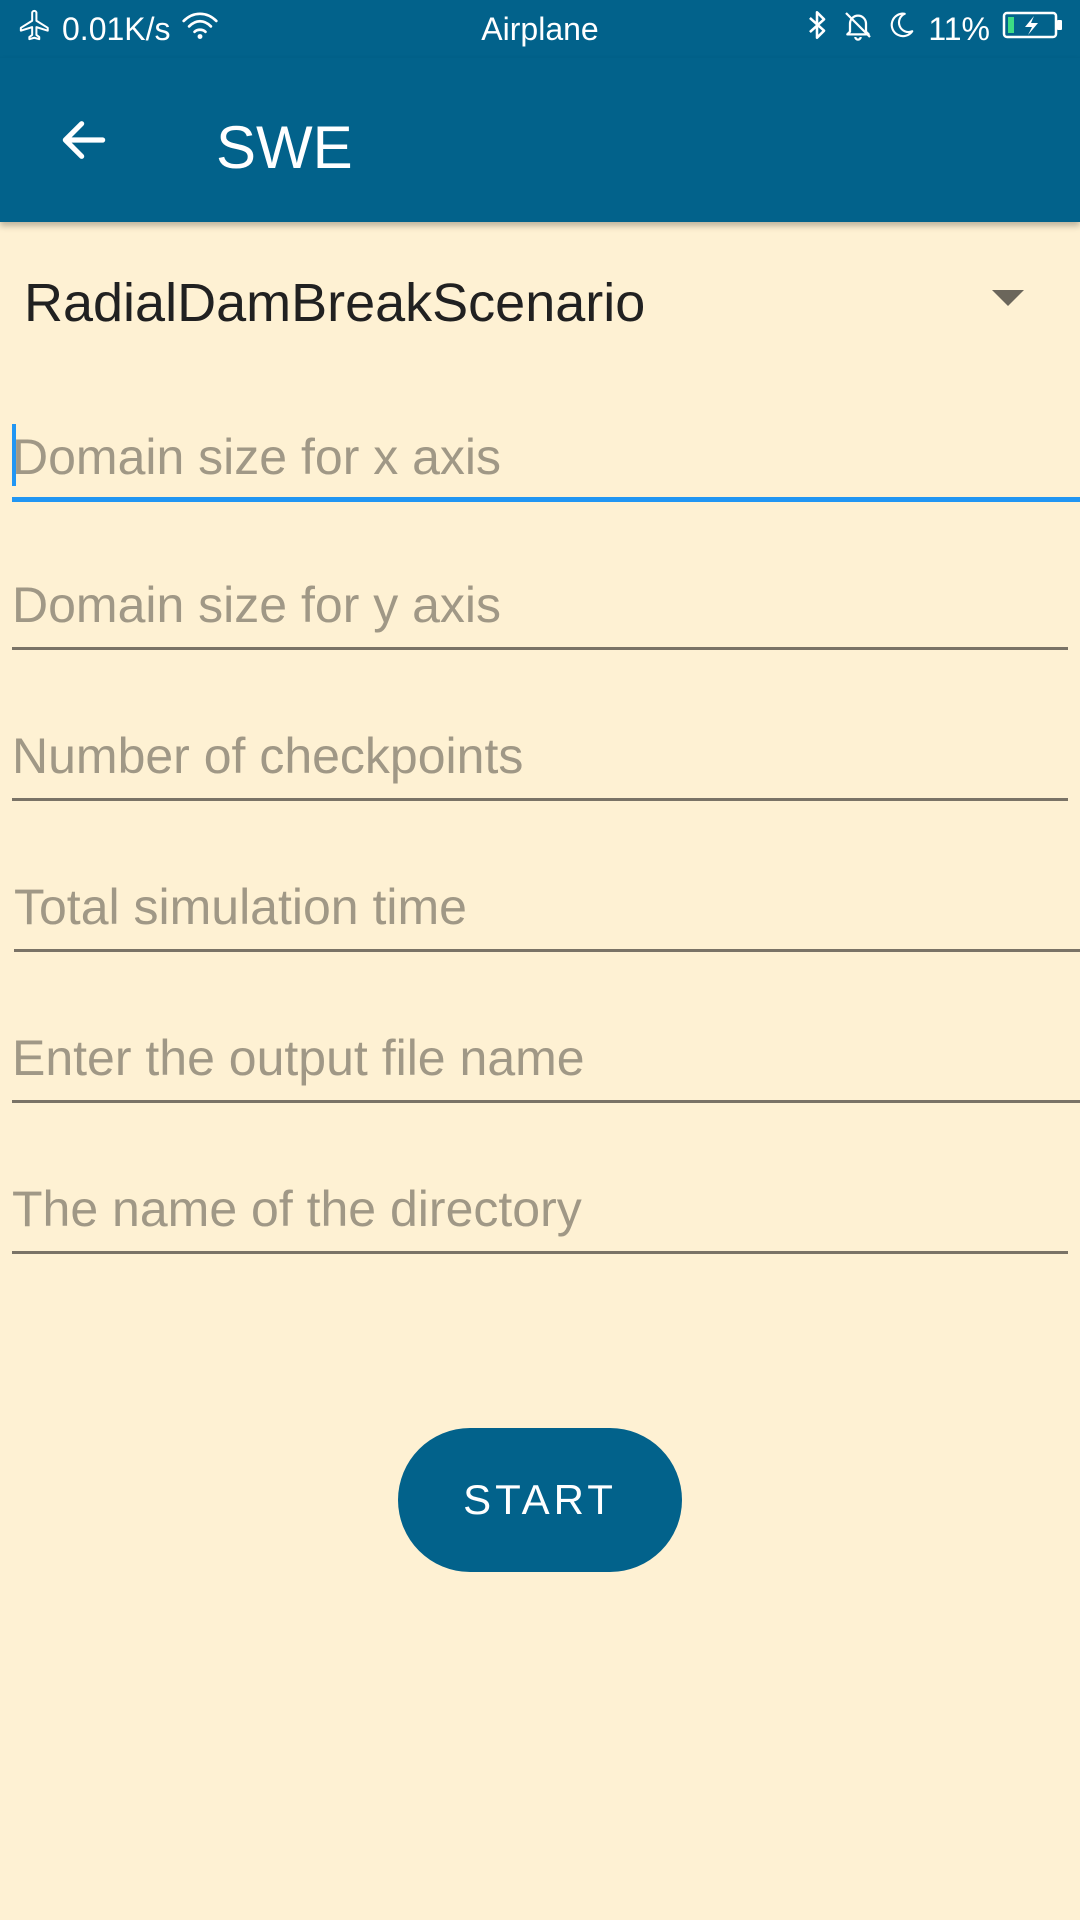 The image size is (1080, 1920). I want to click on output-file-underline, so click(546, 1101).